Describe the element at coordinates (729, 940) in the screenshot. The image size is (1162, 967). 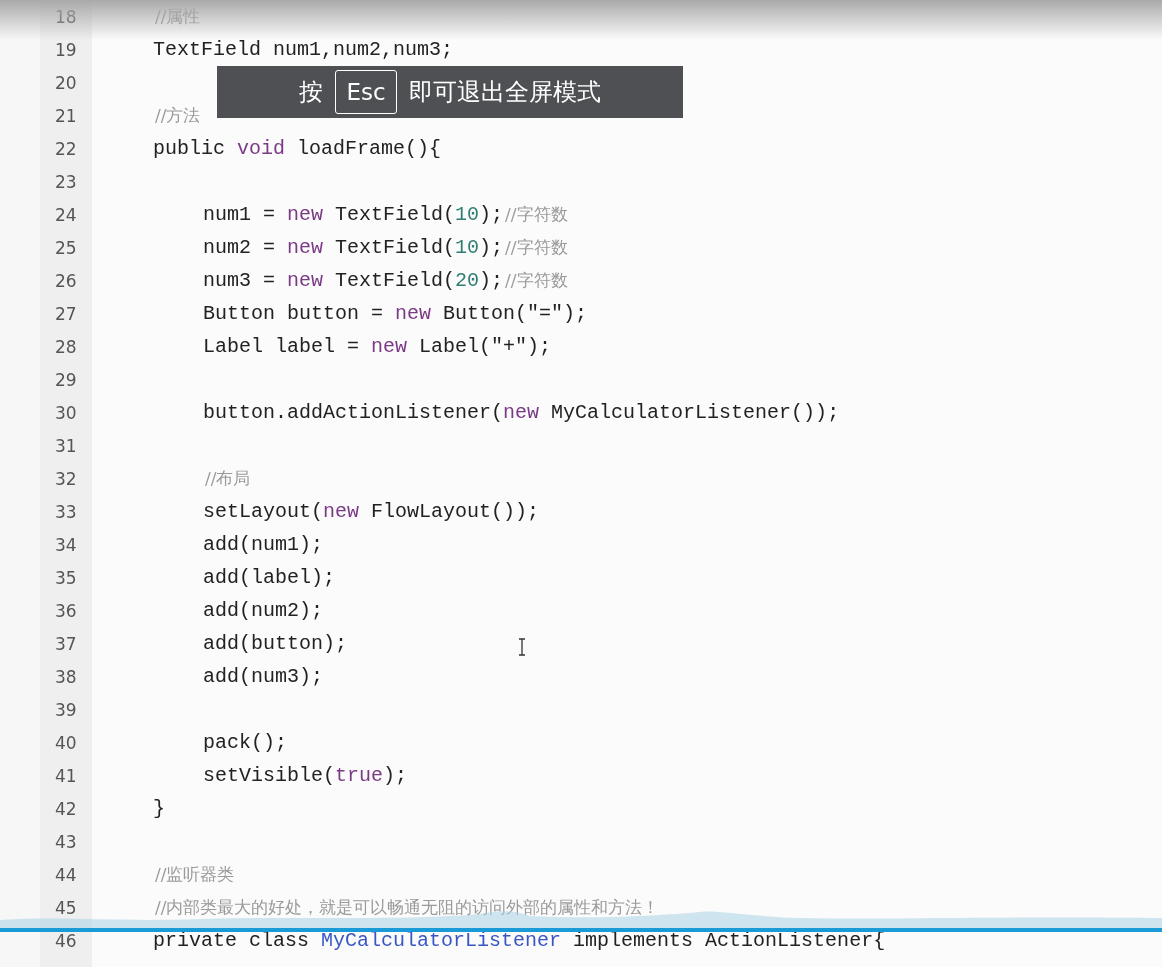
I see `code-text: implements ActionListener{` at that location.